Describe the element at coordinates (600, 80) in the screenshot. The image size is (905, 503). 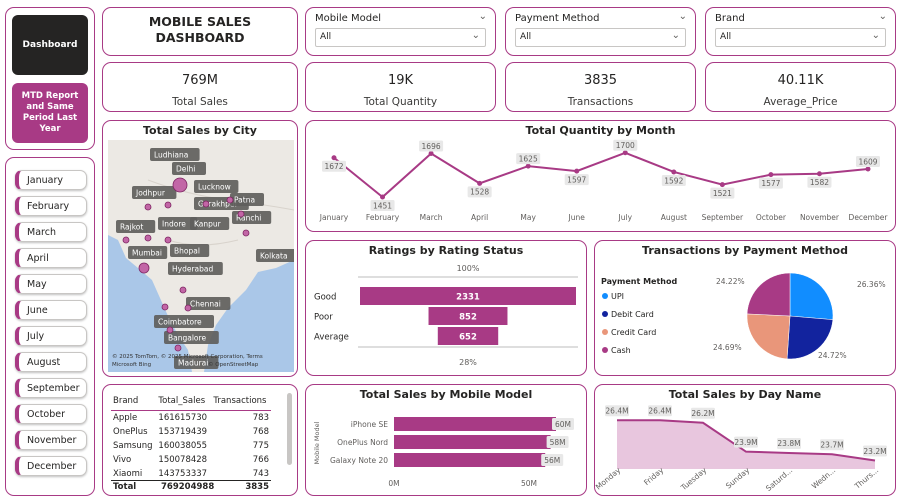
I see `kpi-value: 3835` at that location.